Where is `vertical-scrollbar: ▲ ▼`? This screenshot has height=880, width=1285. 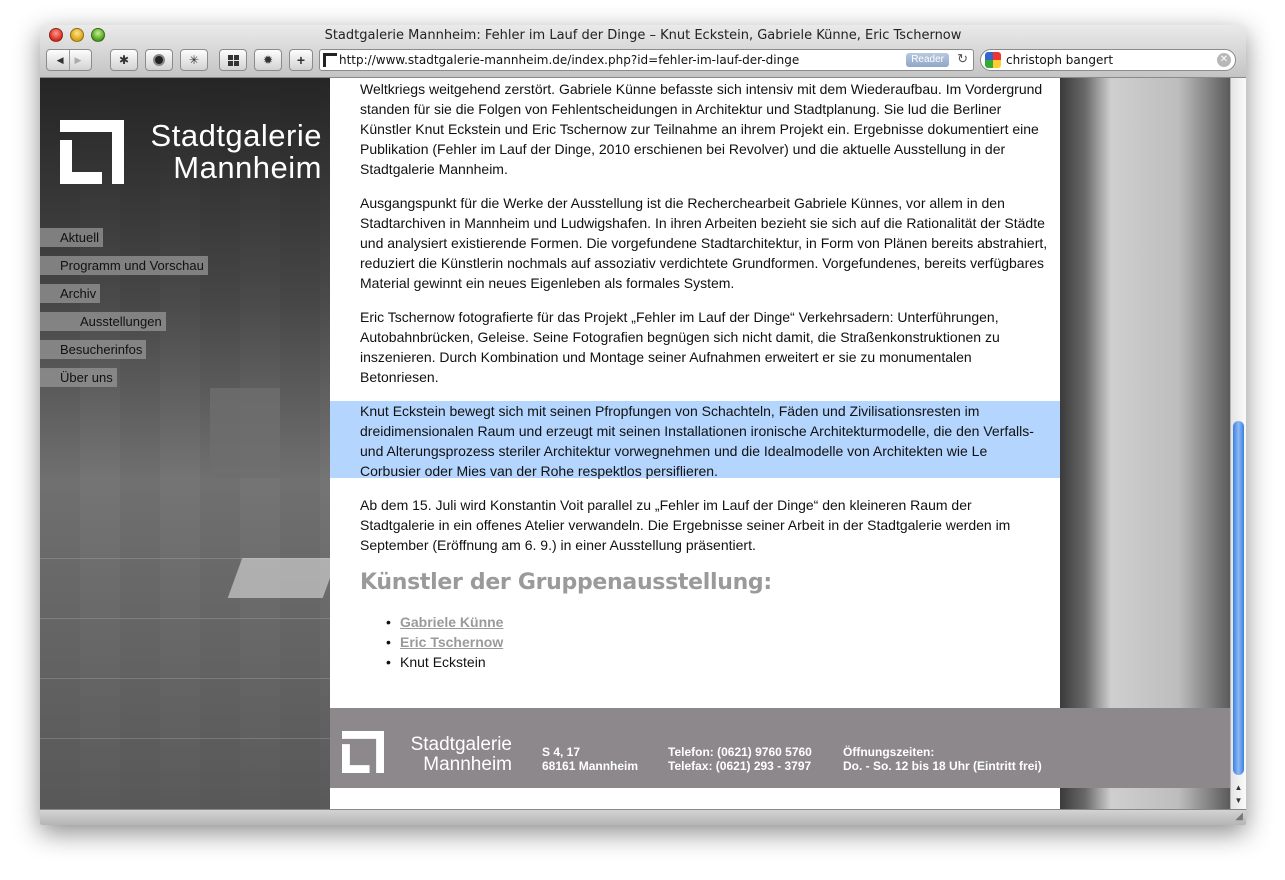
vertical-scrollbar: ▲ ▼ is located at coordinates (1238, 443).